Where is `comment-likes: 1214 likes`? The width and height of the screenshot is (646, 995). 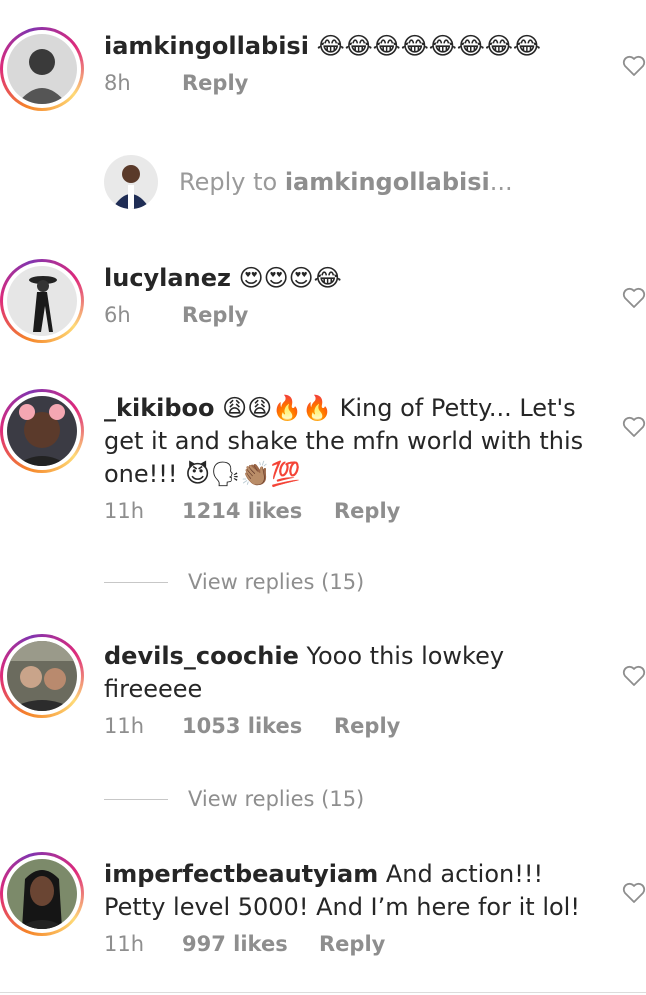
comment-likes: 1214 likes is located at coordinates (258, 511).